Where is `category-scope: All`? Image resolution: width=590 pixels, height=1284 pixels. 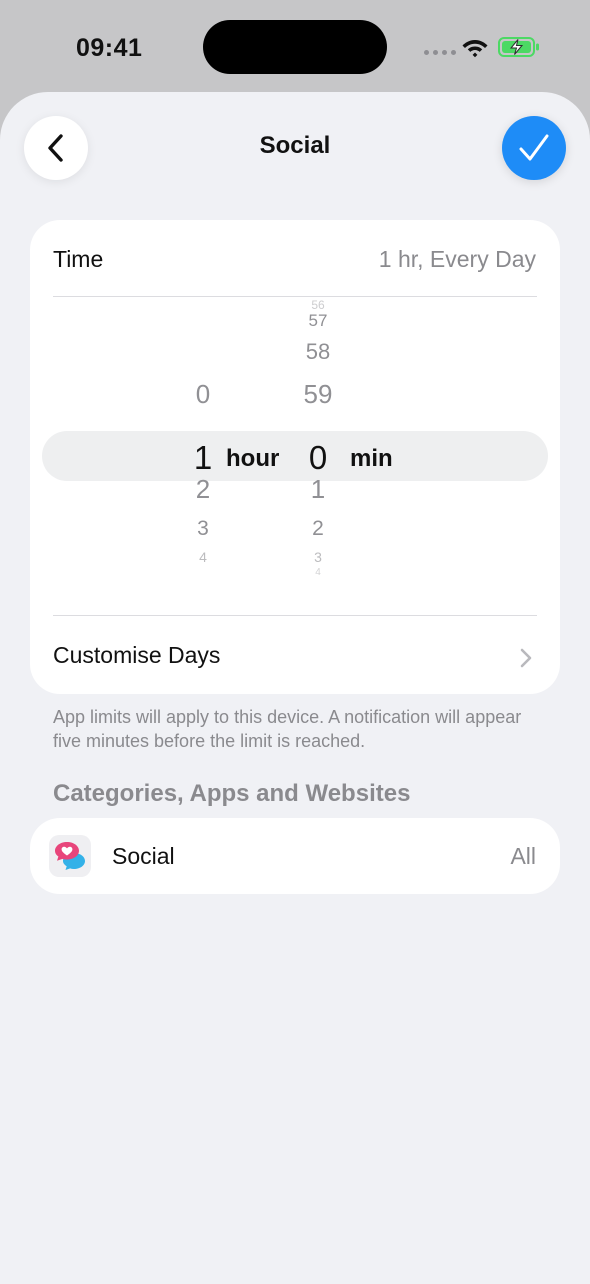 category-scope: All is located at coordinates (523, 856).